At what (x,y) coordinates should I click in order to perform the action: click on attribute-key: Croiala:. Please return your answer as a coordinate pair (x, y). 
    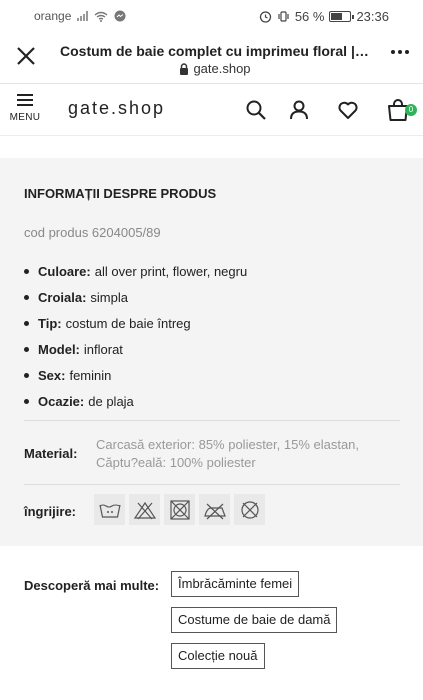
    Looking at the image, I should click on (62, 297).